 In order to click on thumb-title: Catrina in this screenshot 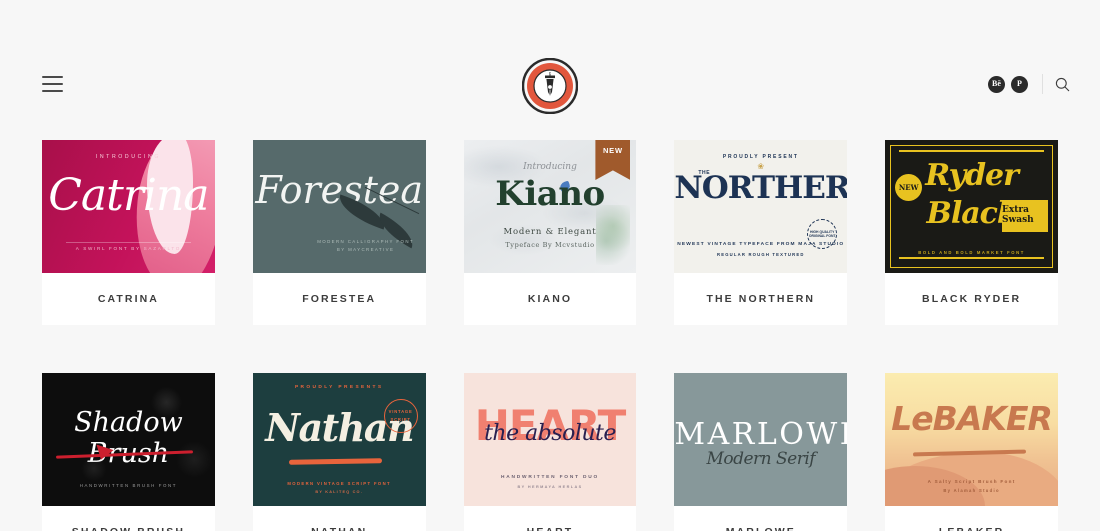, I will do `click(128, 195)`.